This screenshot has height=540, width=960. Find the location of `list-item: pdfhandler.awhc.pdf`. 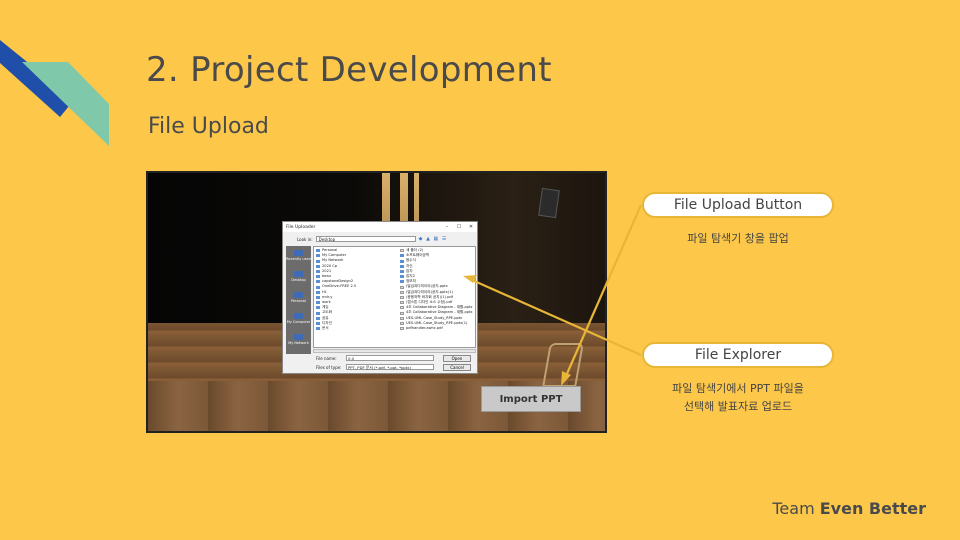

list-item: pdfhandler.awhc.pdf is located at coordinates (437, 328).